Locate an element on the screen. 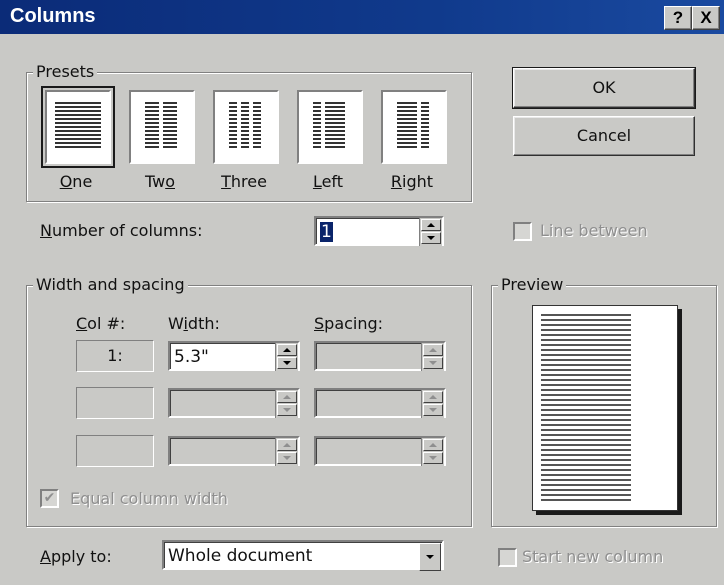 The image size is (724, 585). preview-page is located at coordinates (605, 408).